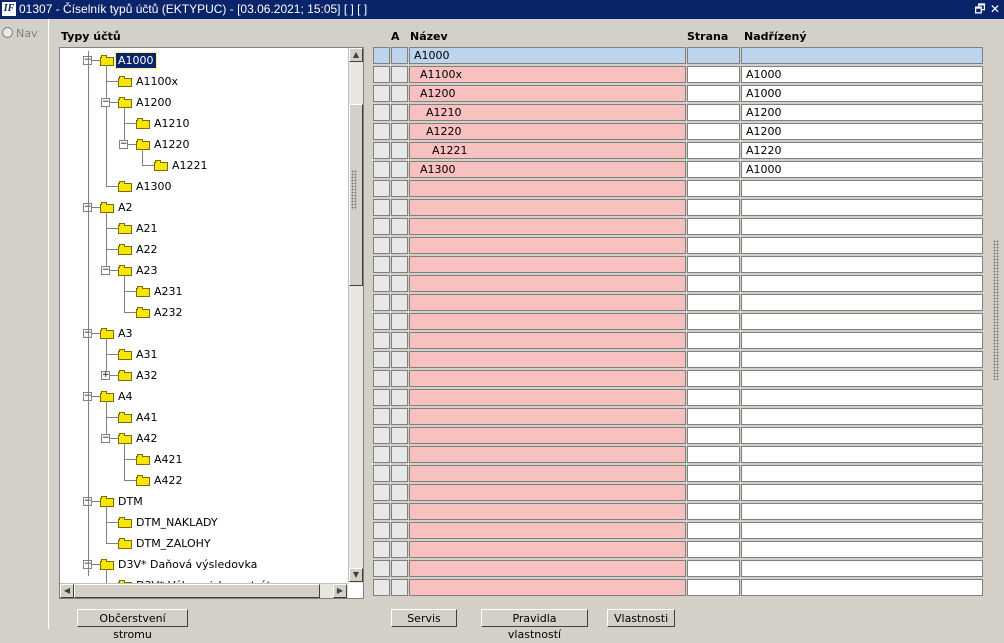  Describe the element at coordinates (105, 375) in the screenshot. I see `expand-toggle-icon: +` at that location.